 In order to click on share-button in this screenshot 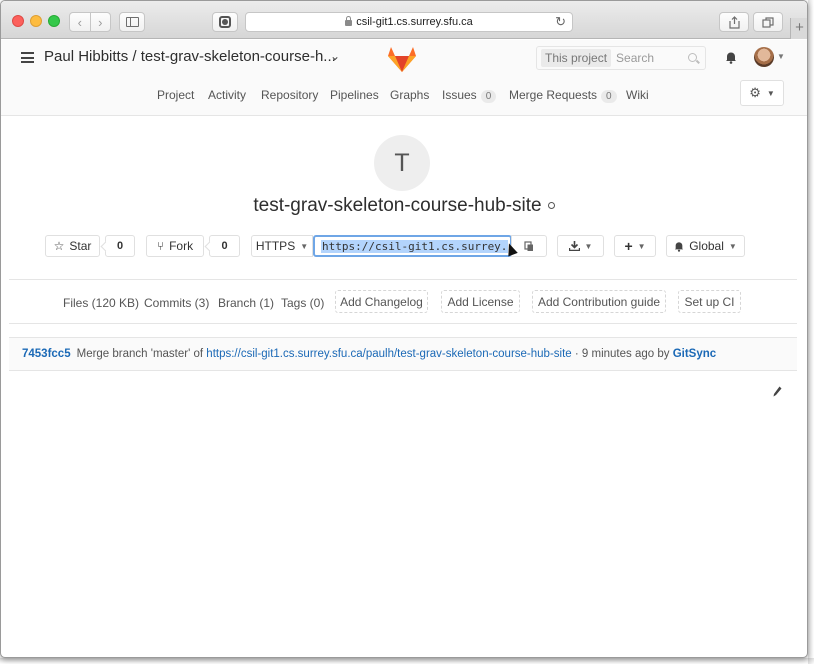, I will do `click(734, 22)`.